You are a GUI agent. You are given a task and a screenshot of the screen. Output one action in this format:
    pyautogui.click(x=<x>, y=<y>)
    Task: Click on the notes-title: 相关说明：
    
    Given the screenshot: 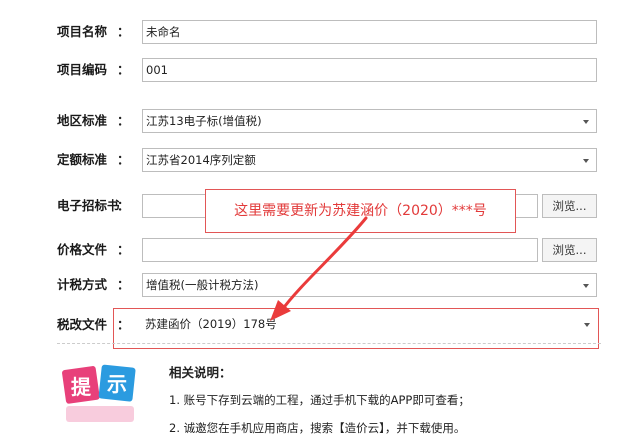 What is the action you would take?
    pyautogui.click(x=200, y=372)
    